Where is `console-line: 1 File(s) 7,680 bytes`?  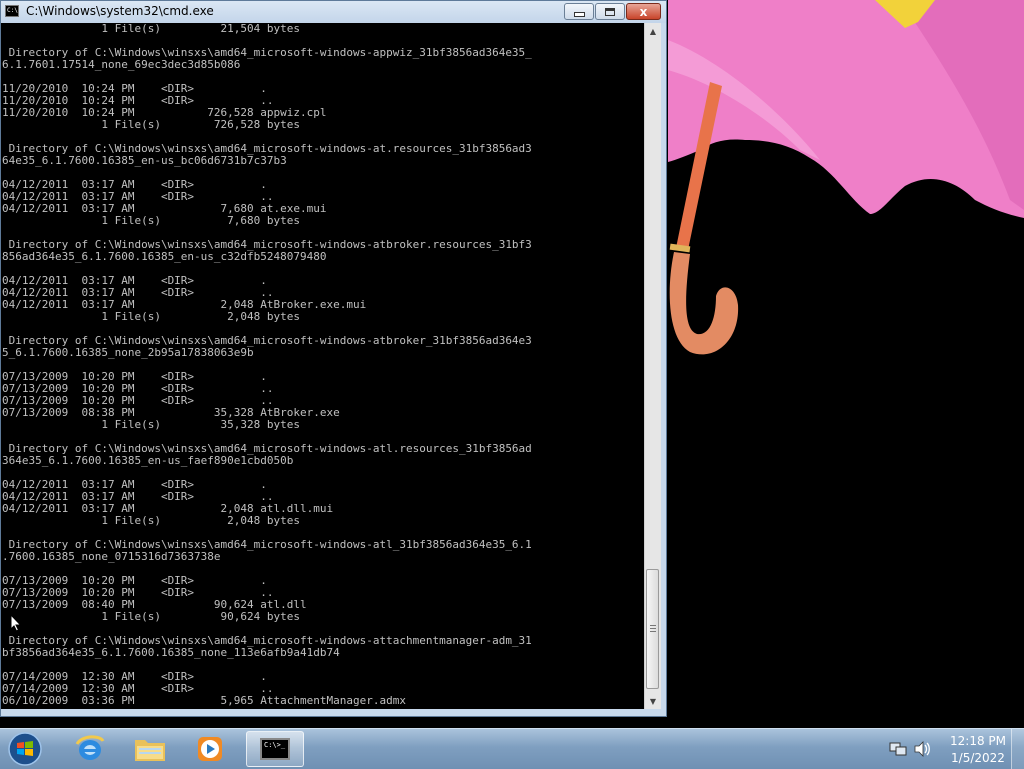 console-line: 1 File(s) 7,680 bytes is located at coordinates (151, 220).